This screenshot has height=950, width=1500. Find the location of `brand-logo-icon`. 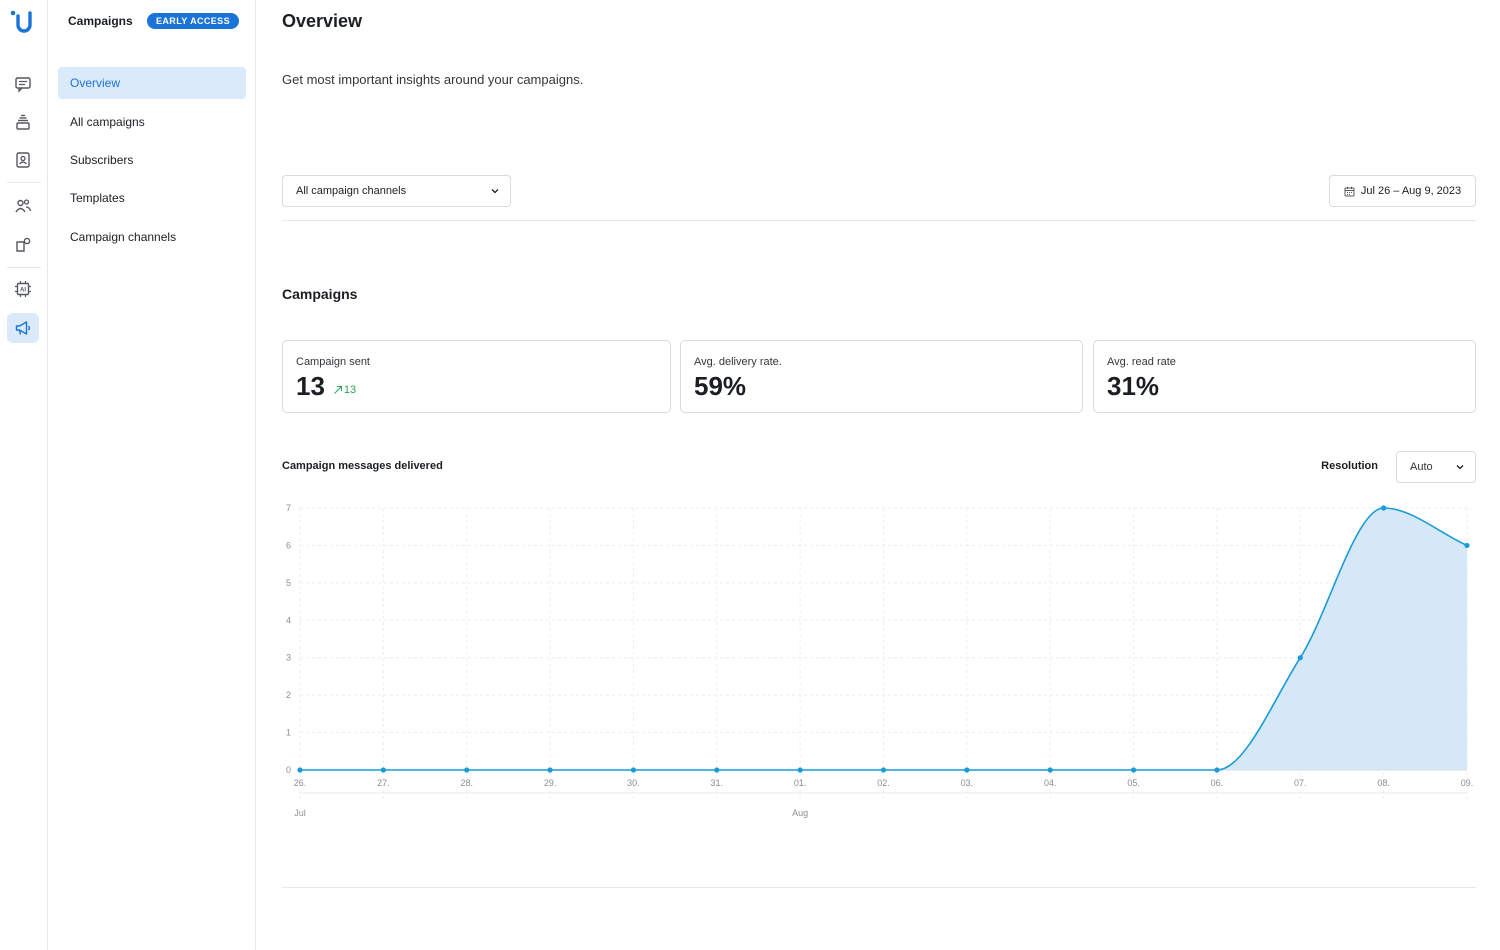

brand-logo-icon is located at coordinates (24, 22).